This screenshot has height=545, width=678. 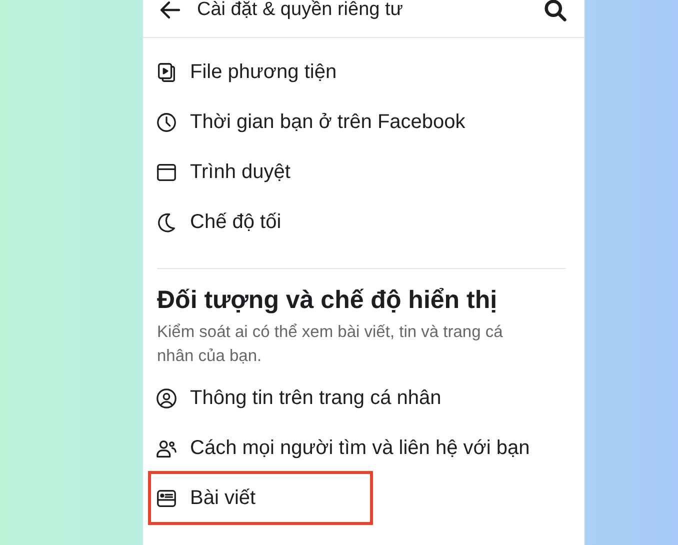 I want to click on page-title: Cài đặt & quyền riêng tư, so click(x=300, y=10).